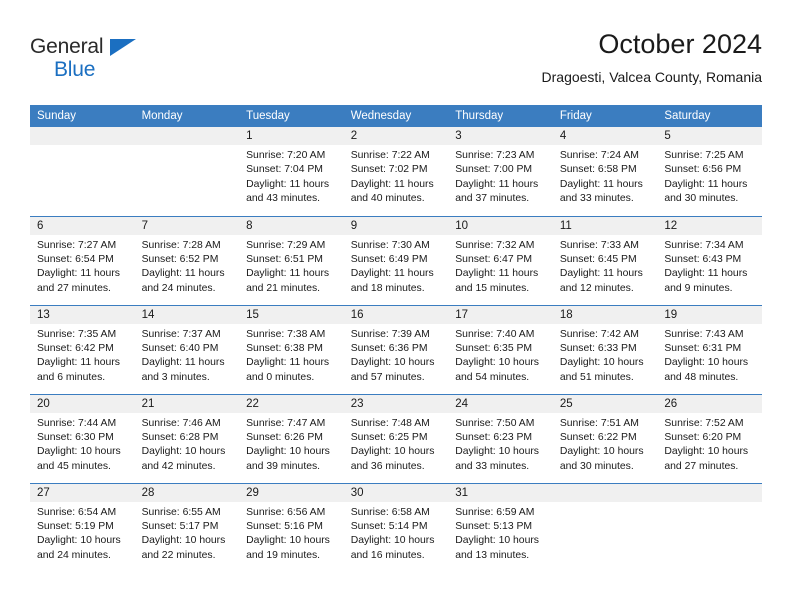  I want to click on sunrise-text: Sunrise: 7:42 AM, so click(599, 334).